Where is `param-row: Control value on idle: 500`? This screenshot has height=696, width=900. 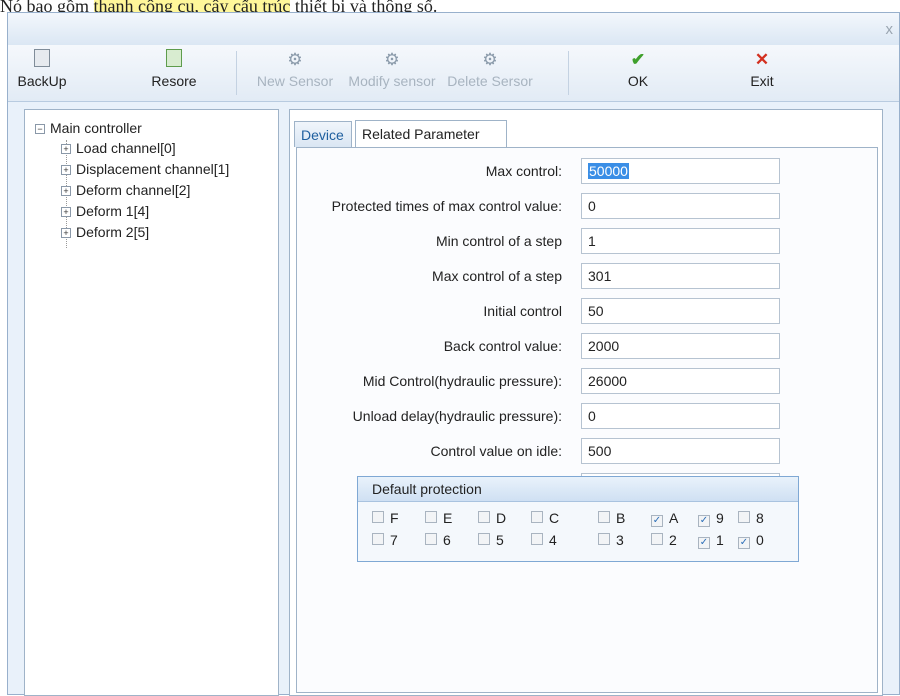 param-row: Control value on idle: 500 is located at coordinates (587, 451).